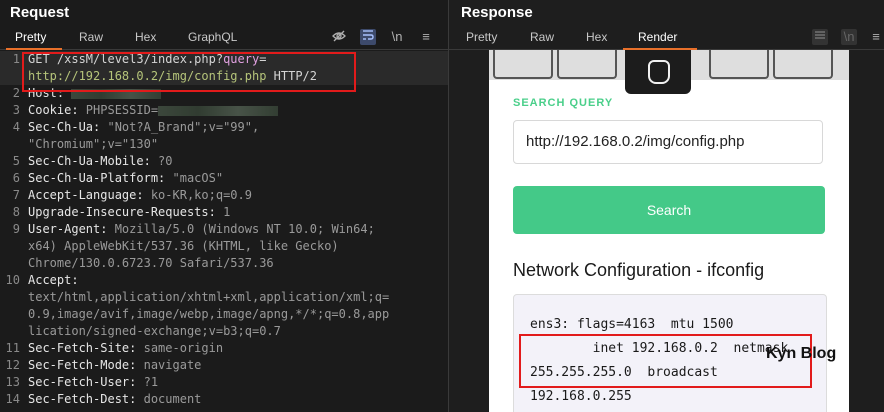 This screenshot has width=884, height=412. I want to click on code-token: Chrome/130.0.6723.70 Safari/537.36, so click(151, 263).